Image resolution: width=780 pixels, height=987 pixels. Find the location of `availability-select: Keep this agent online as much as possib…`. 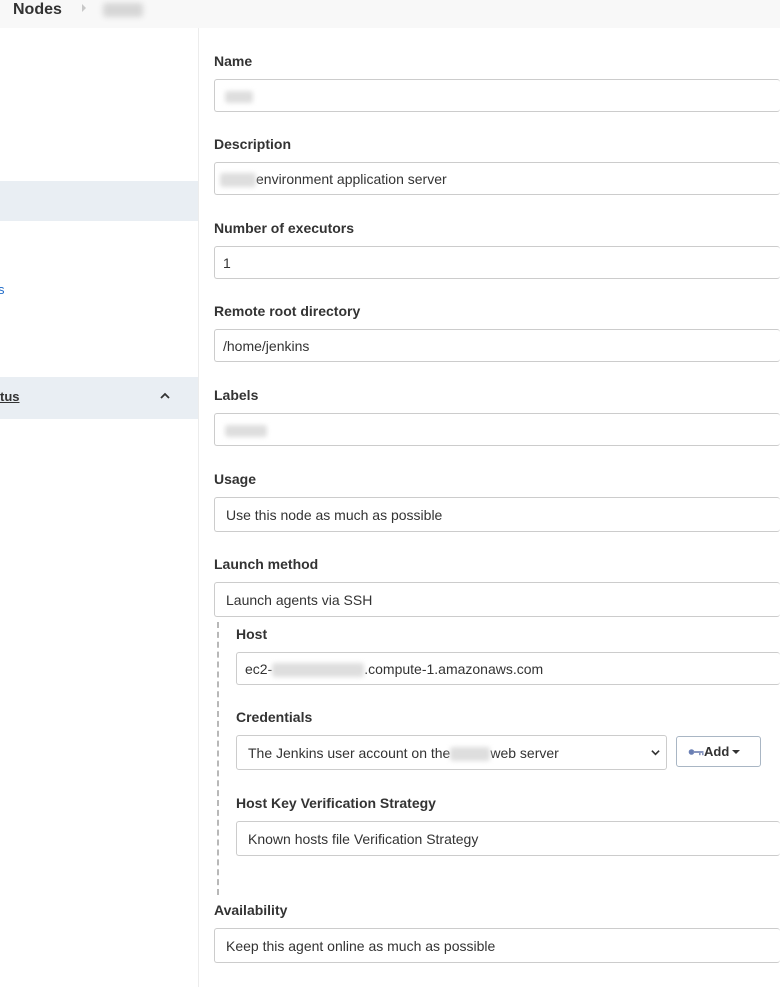

availability-select: Keep this agent online as much as possib… is located at coordinates (497, 945).